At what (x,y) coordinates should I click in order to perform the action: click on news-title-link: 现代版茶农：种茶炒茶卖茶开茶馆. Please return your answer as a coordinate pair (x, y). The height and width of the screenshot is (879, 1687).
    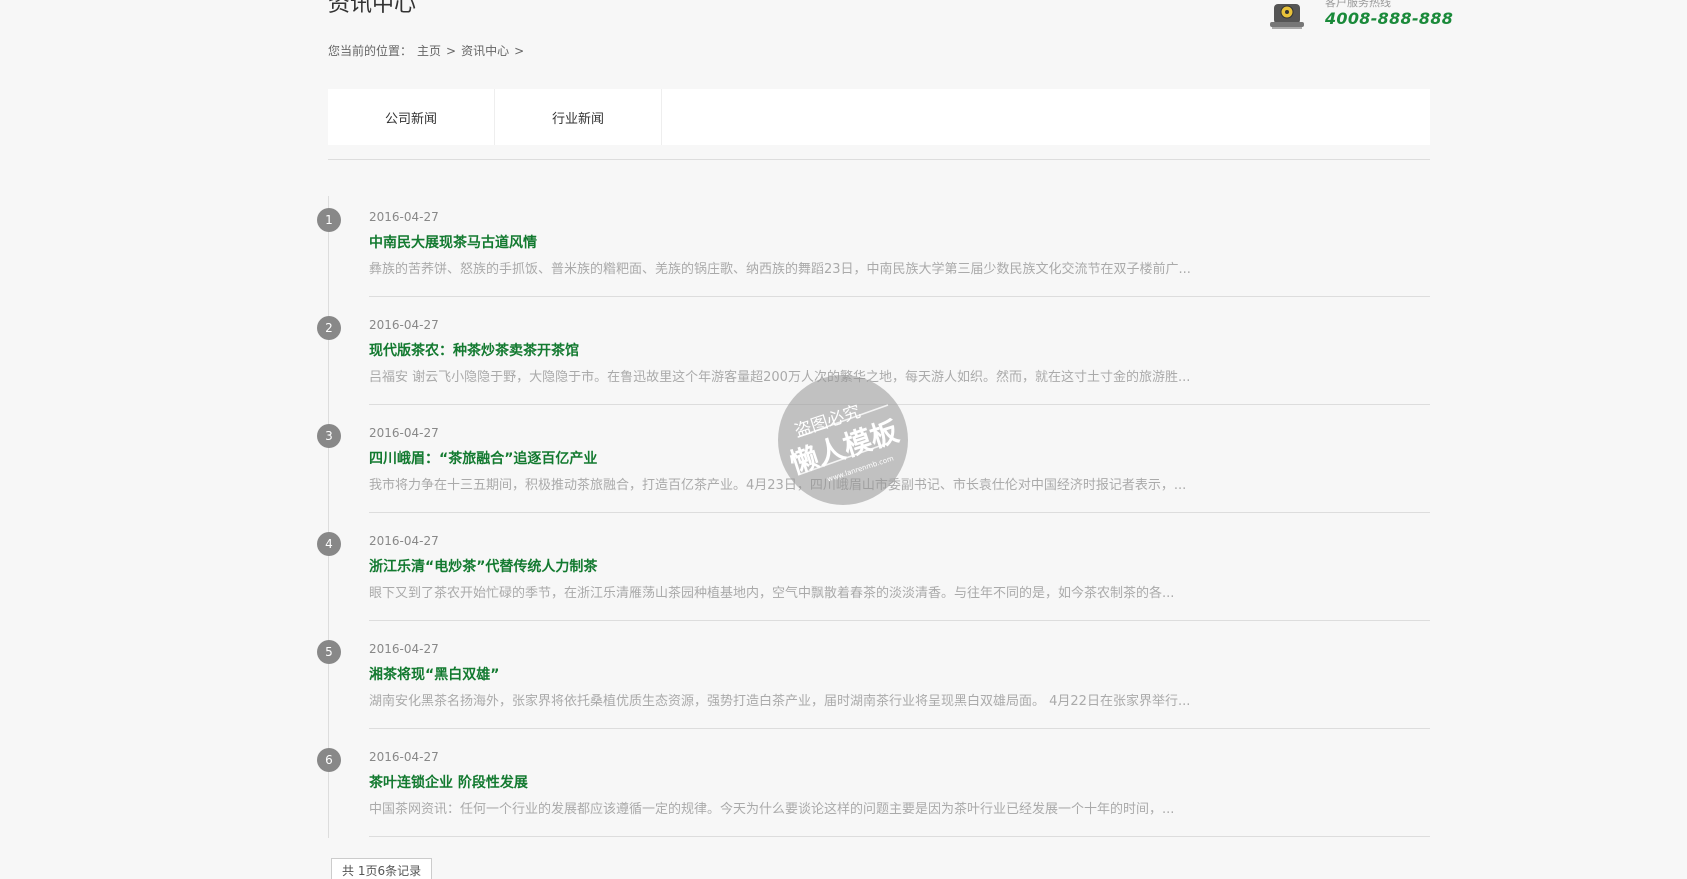
    Looking at the image, I should click on (474, 350).